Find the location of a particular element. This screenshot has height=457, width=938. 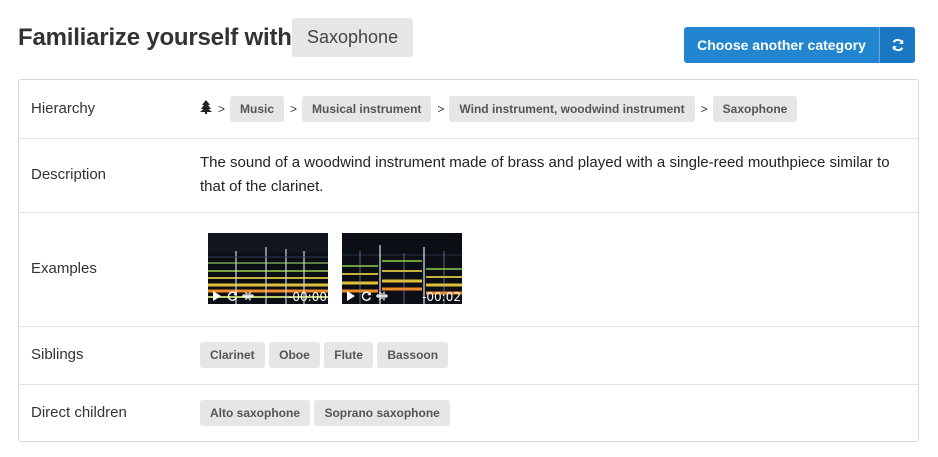

sibling-clarinet: Clarinet is located at coordinates (232, 355).